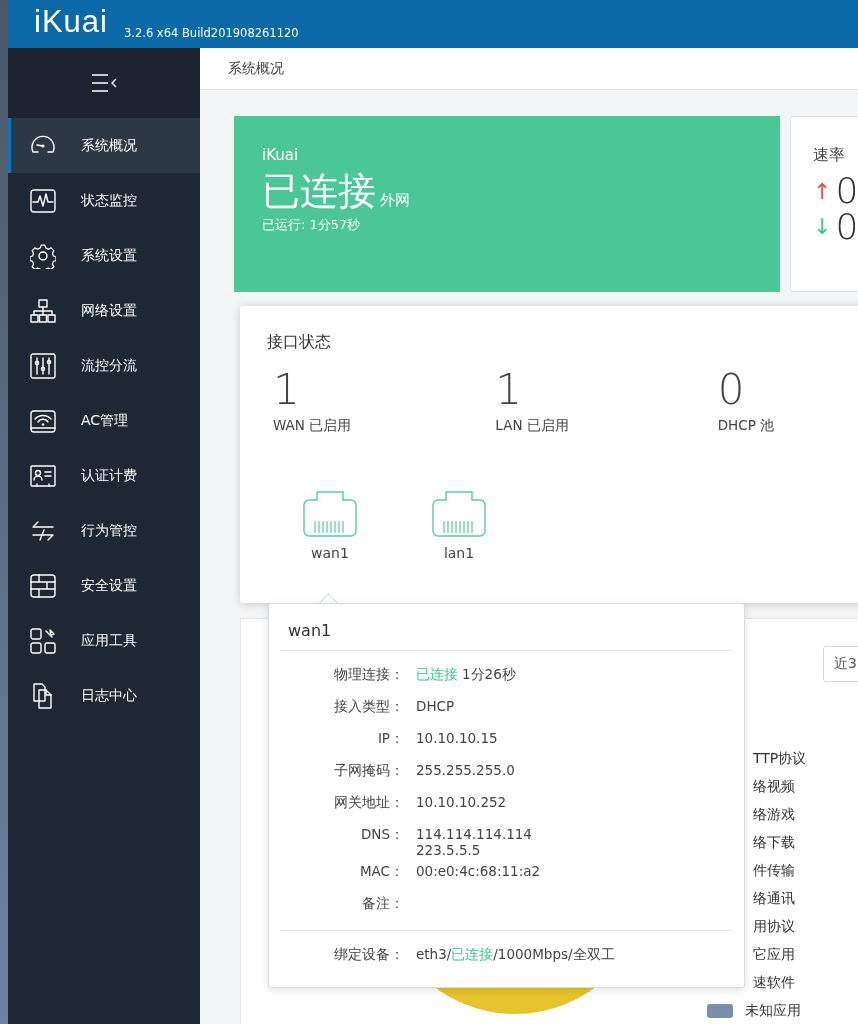 The height and width of the screenshot is (1024, 858). I want to click on stat-value: 0, so click(731, 390).